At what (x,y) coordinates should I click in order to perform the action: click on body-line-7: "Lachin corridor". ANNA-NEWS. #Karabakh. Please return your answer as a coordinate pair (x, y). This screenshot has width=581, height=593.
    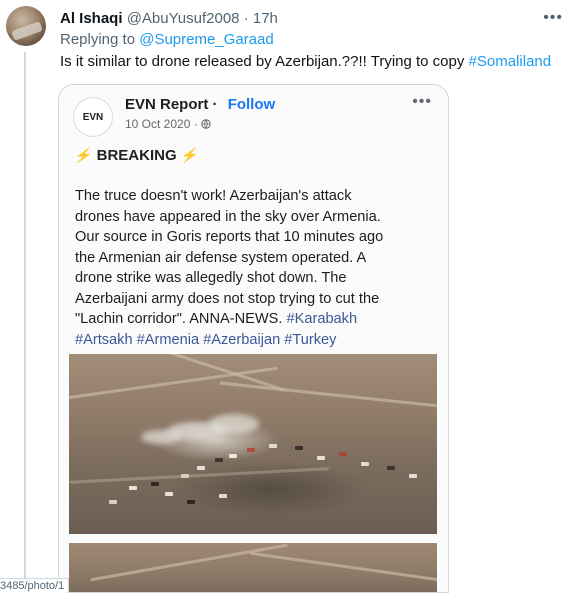
    Looking at the image, I should click on (255, 319).